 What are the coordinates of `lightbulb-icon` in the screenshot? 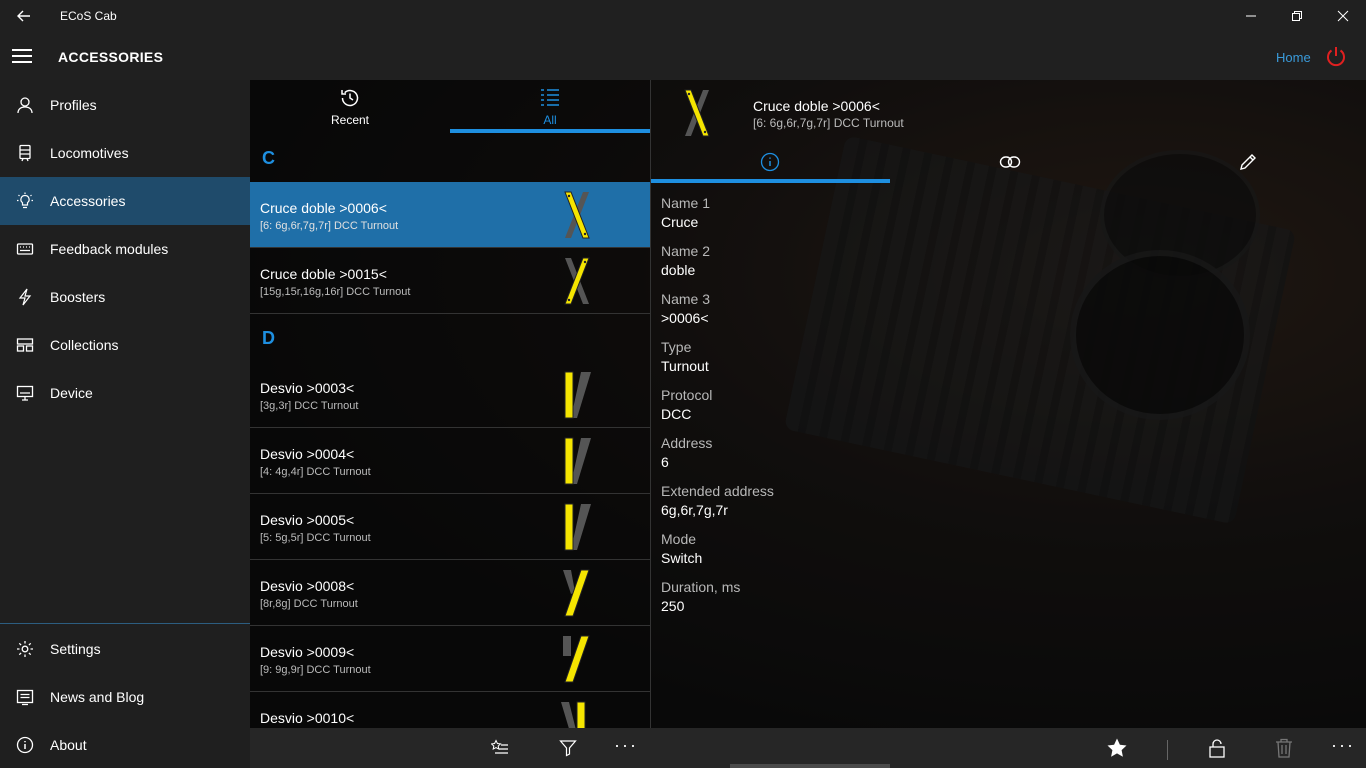 It's located at (25, 200).